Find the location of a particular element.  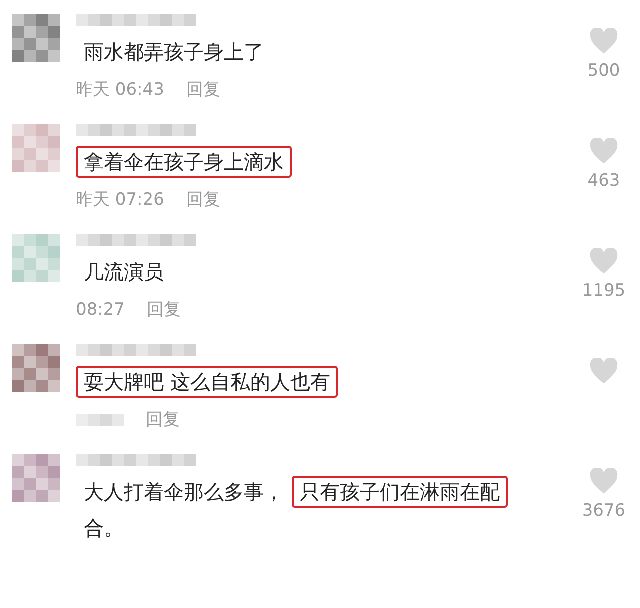

comment-text: 几流演员 is located at coordinates (124, 272).